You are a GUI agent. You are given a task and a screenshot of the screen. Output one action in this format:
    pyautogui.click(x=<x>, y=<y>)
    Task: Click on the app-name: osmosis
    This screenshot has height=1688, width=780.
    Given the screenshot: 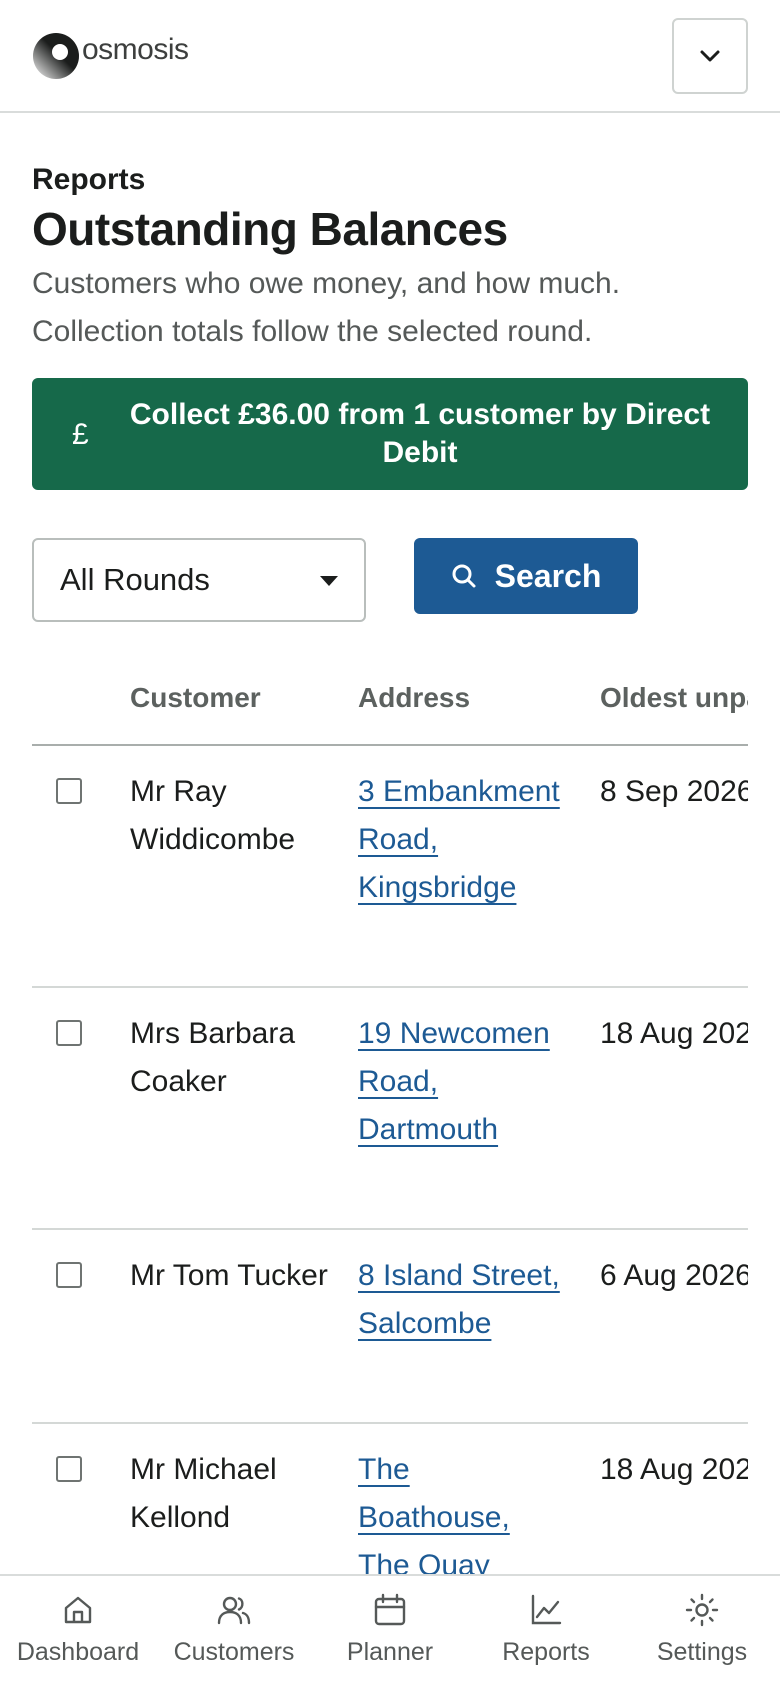 What is the action you would take?
    pyautogui.click(x=135, y=49)
    